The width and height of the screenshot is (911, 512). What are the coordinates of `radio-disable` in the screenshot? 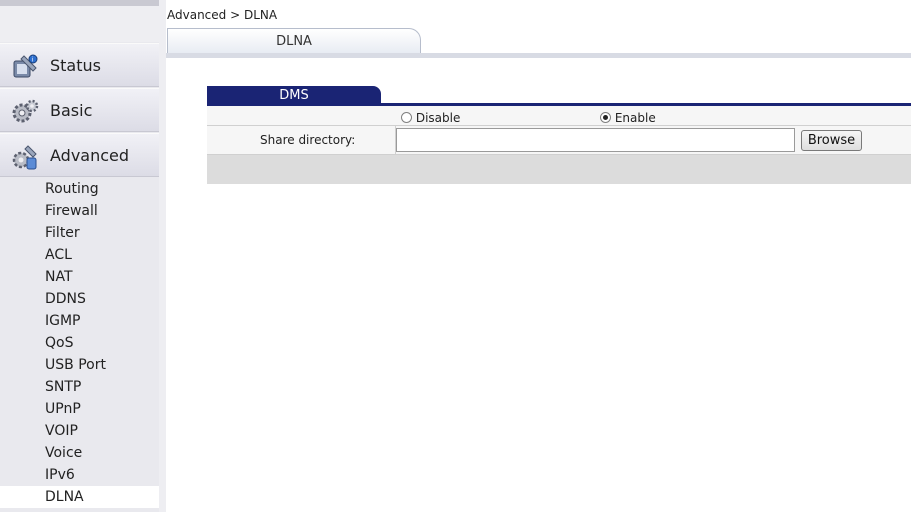 It's located at (406, 117).